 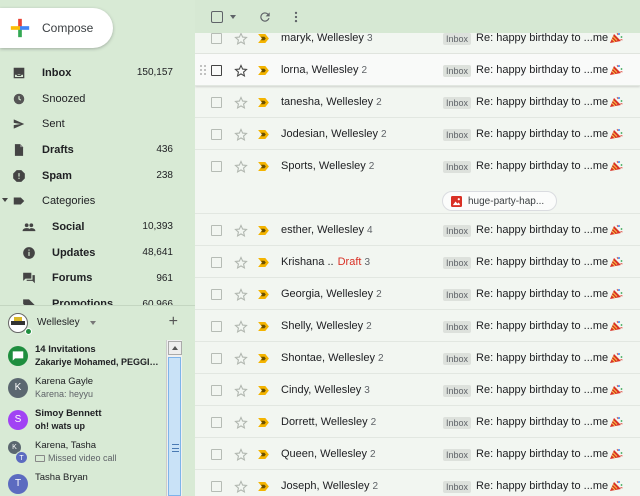 What do you see at coordinates (296, 17) in the screenshot?
I see `more-vert-icon` at bounding box center [296, 17].